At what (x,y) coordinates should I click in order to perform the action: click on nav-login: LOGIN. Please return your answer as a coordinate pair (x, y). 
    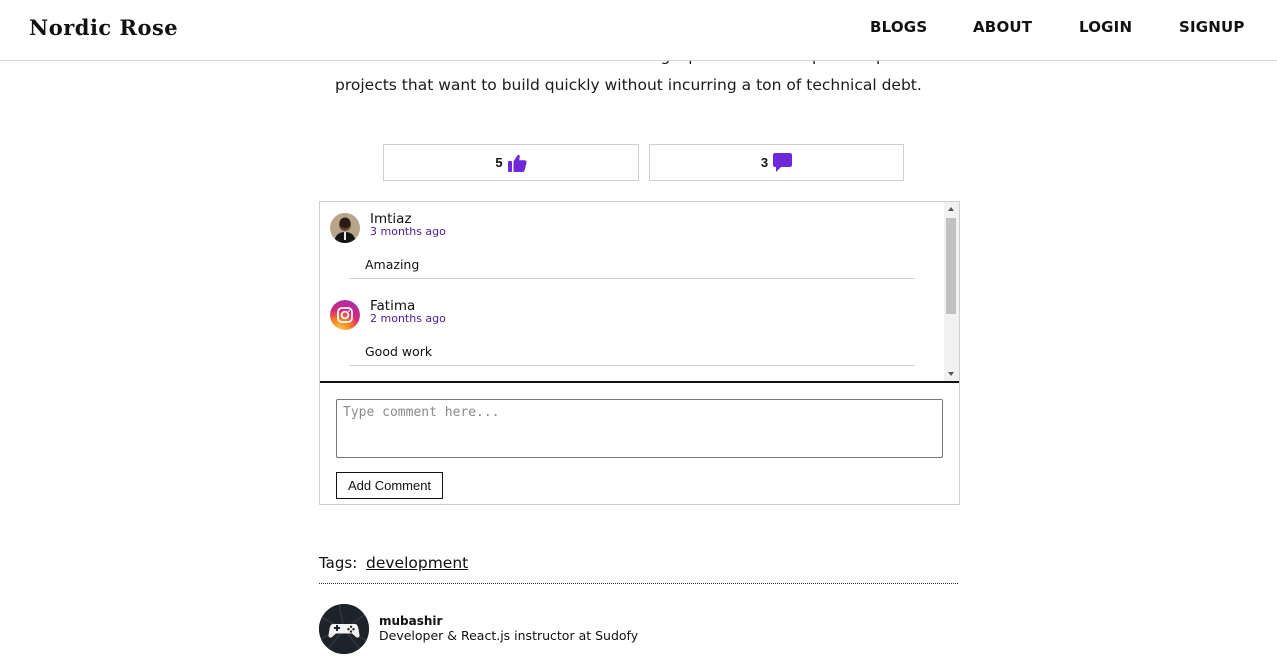
    Looking at the image, I should click on (1105, 27).